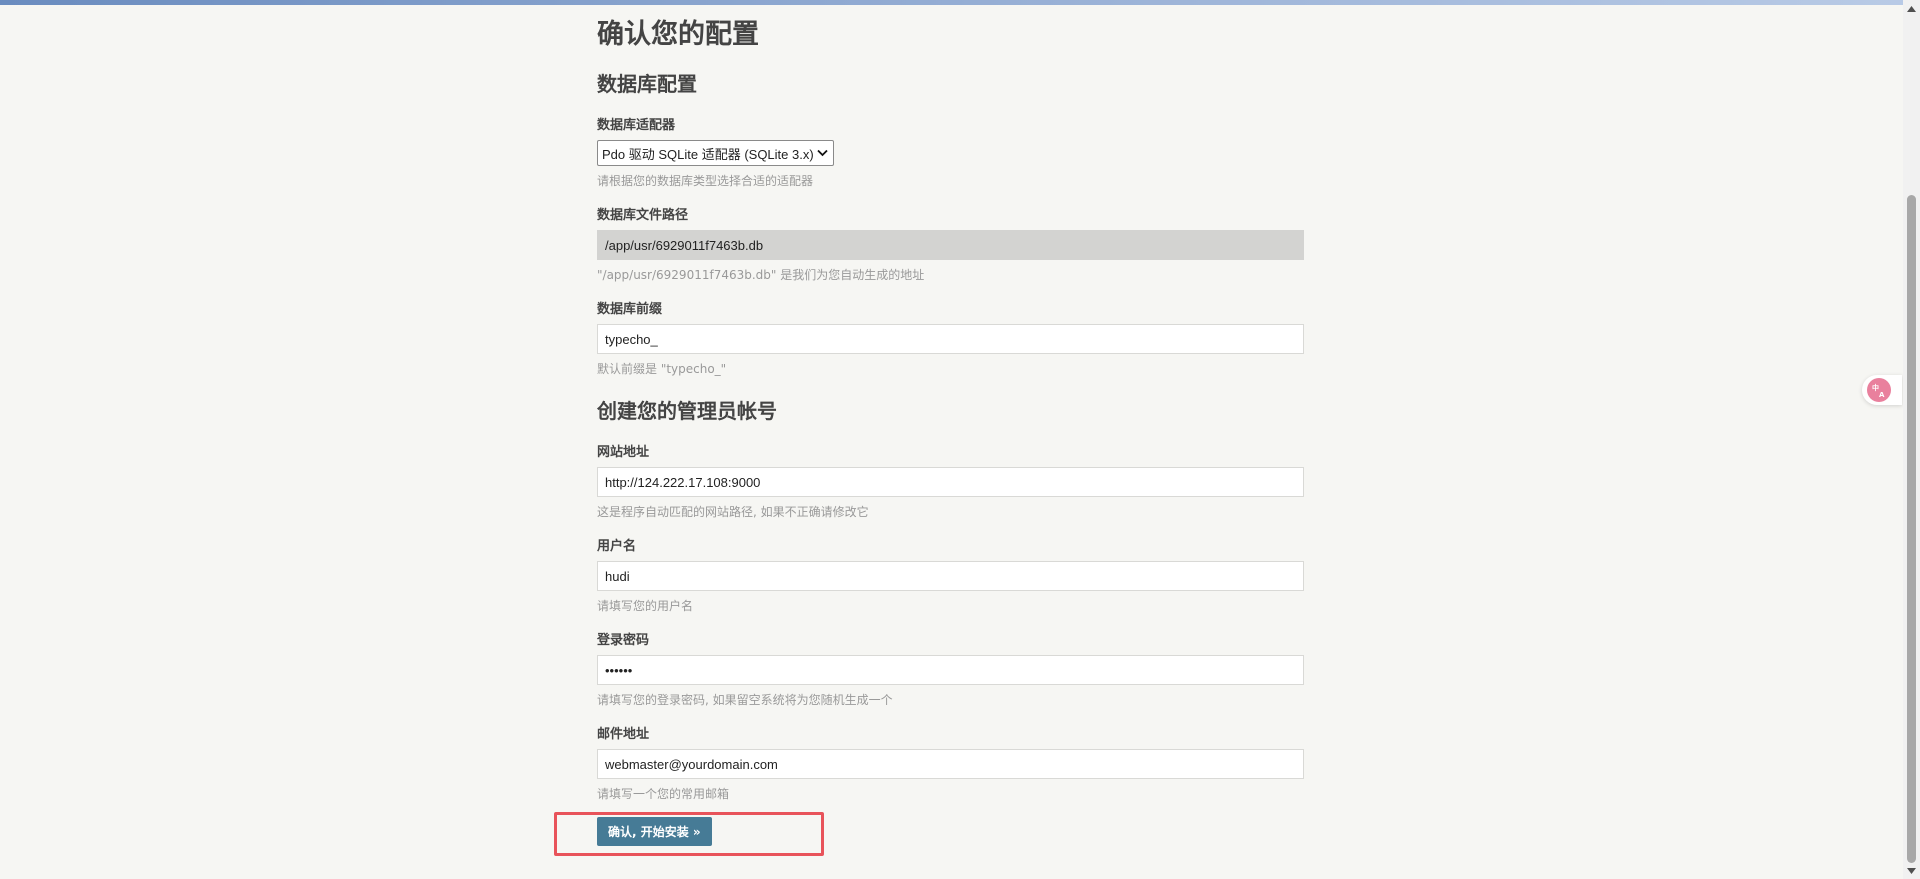 The image size is (1920, 879). Describe the element at coordinates (643, 215) in the screenshot. I see `db-file-path-label: 数据库文件路径` at that location.